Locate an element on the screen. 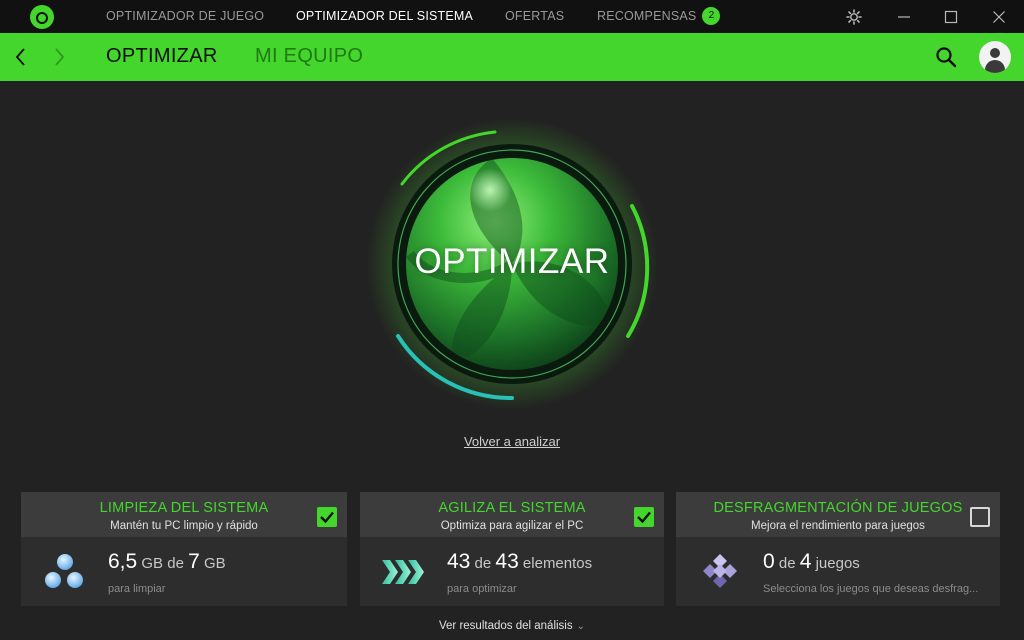  stat-value-2: 43 is located at coordinates (507, 561).